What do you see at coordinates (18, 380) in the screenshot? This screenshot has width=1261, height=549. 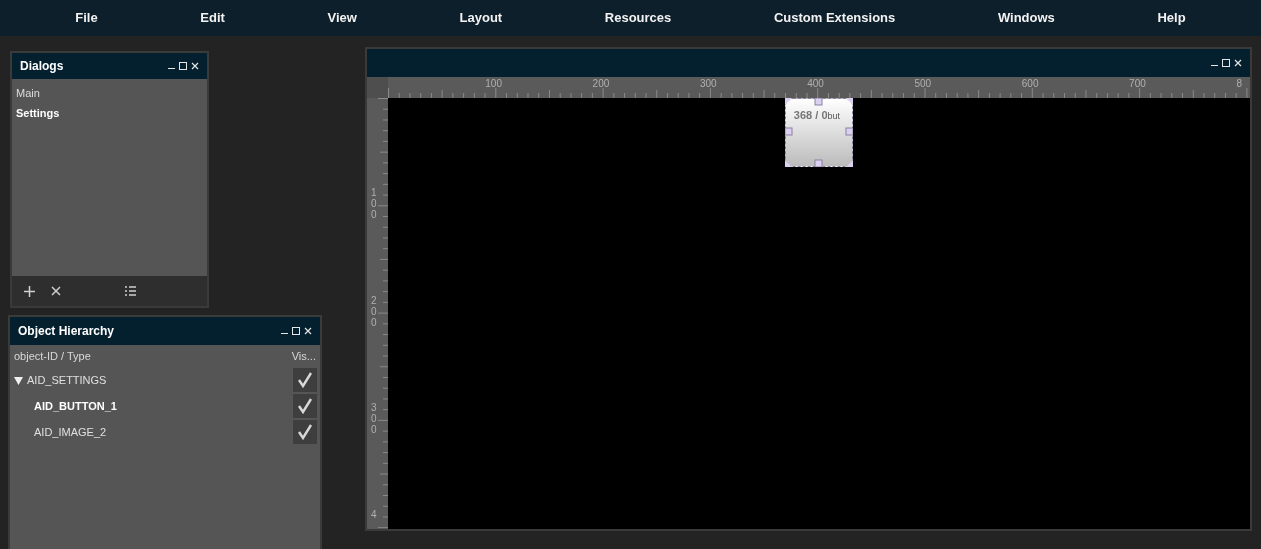 I see `expand-arrow-icon` at bounding box center [18, 380].